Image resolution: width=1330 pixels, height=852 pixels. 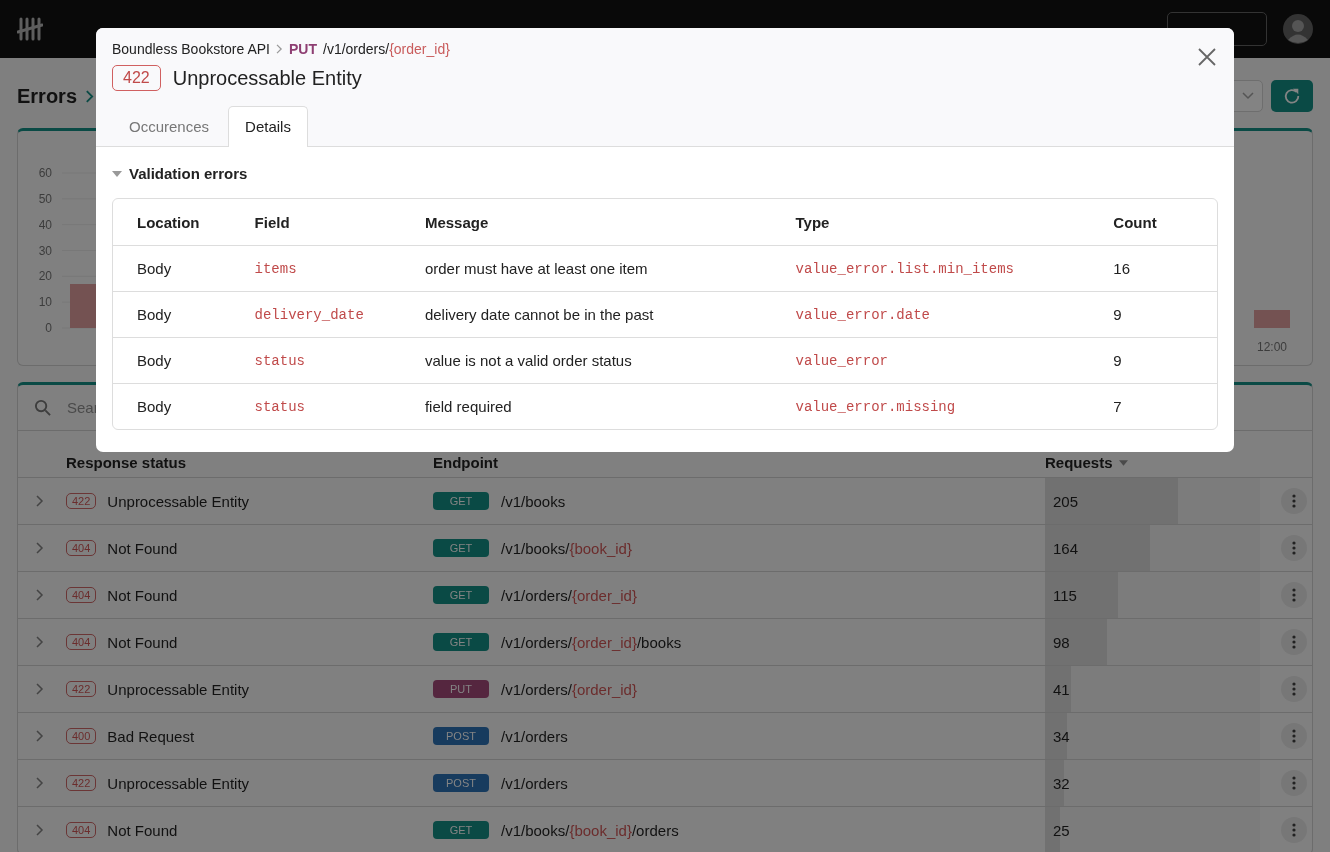 I want to click on table-cell-text: delivery date cannot be in the past, so click(x=539, y=314).